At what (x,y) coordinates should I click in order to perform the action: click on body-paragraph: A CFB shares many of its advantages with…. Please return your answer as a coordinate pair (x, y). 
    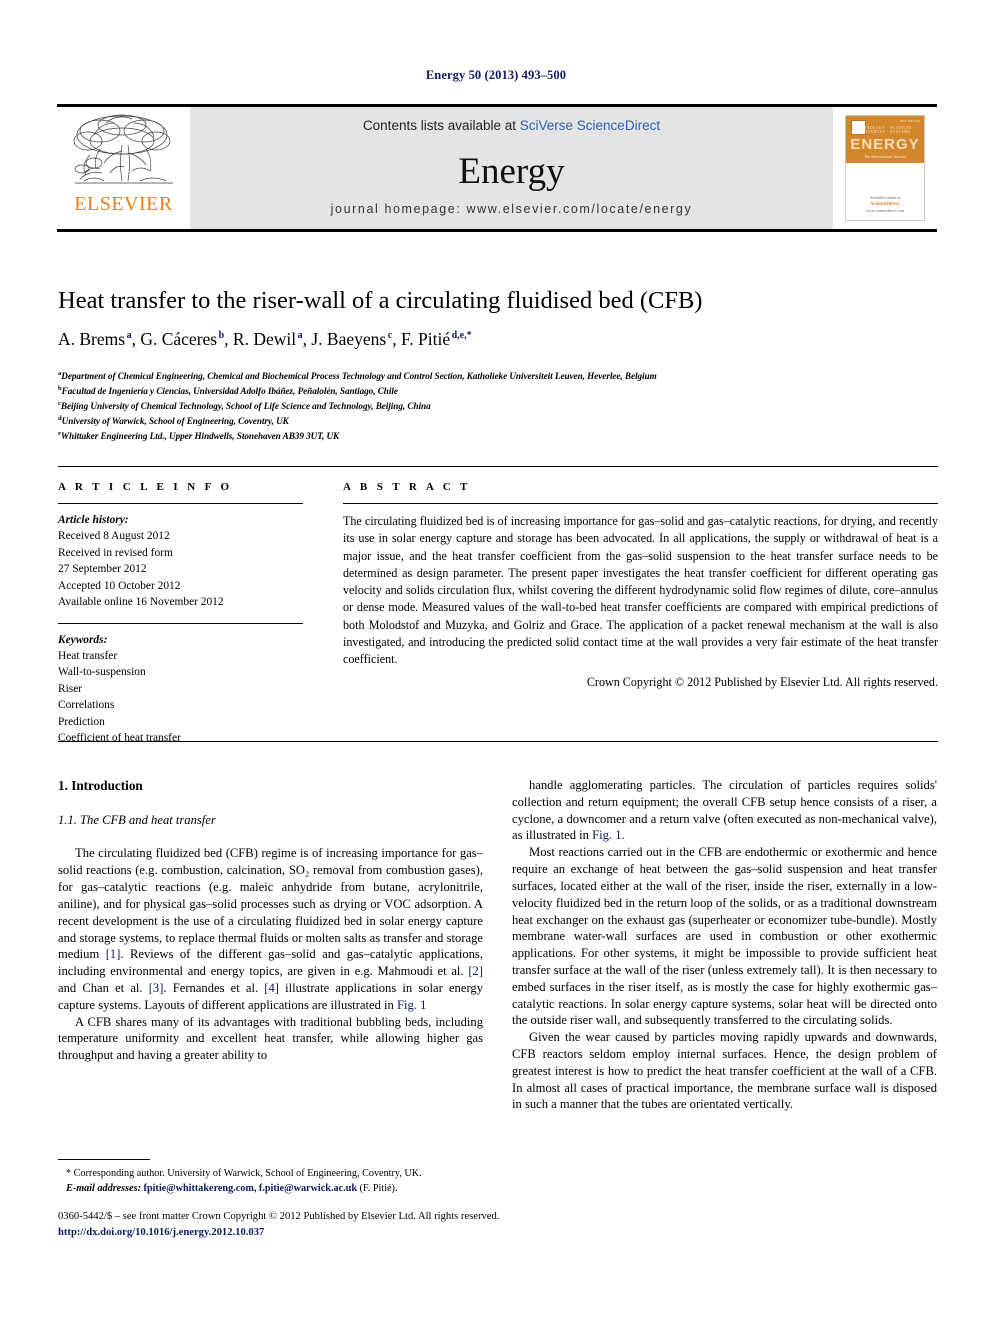
    Looking at the image, I should click on (270, 1038).